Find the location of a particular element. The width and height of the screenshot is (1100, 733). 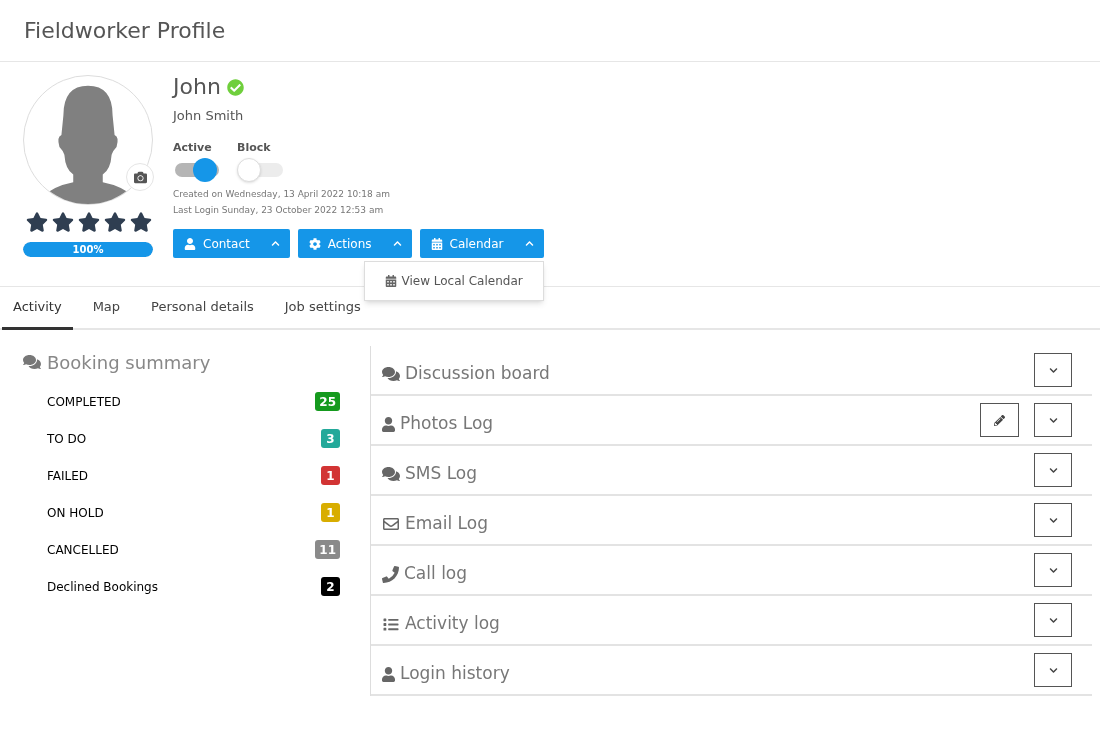

panel-title: Photos Log is located at coordinates (447, 424).